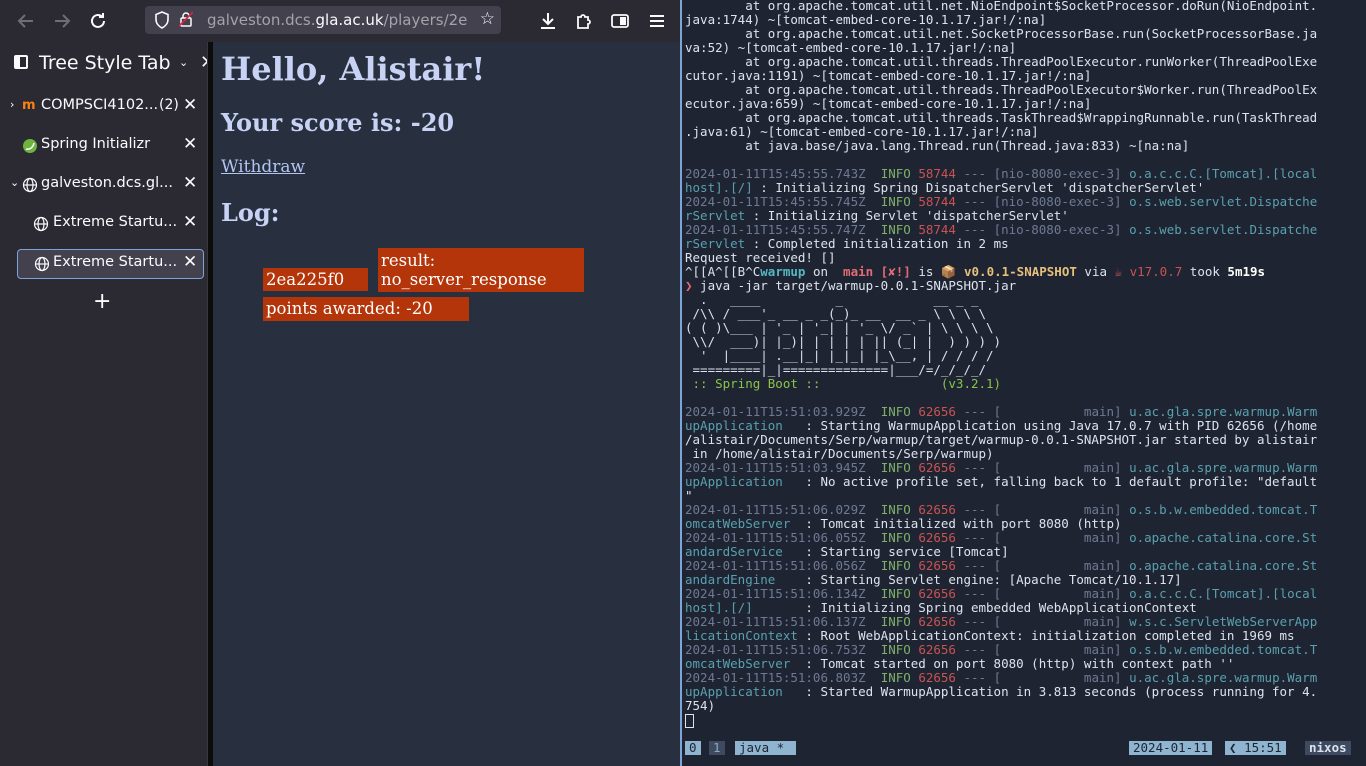 The image size is (1366, 766). I want to click on back-arrow-icon, so click(25, 21).